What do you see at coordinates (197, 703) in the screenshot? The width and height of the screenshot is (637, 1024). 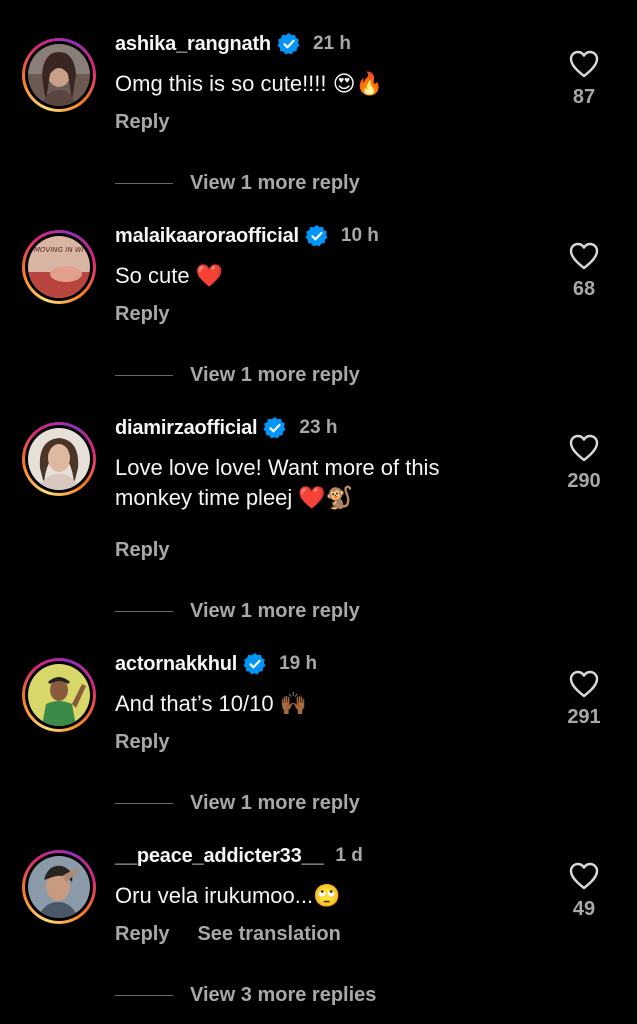 I see `comment-body: And that’s 10/10` at bounding box center [197, 703].